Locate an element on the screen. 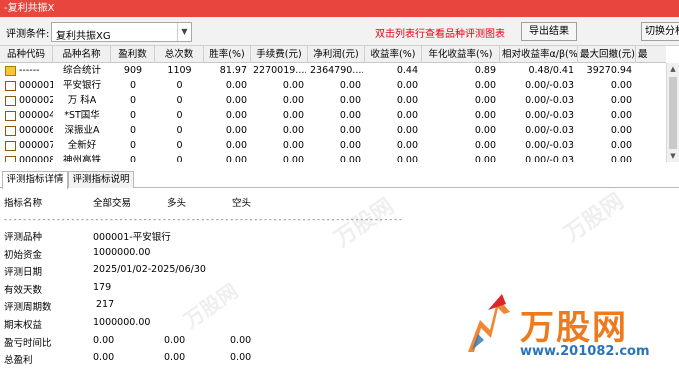 Image resolution: width=679 pixels, height=370 pixels. scroll-thumb is located at coordinates (673, 113).